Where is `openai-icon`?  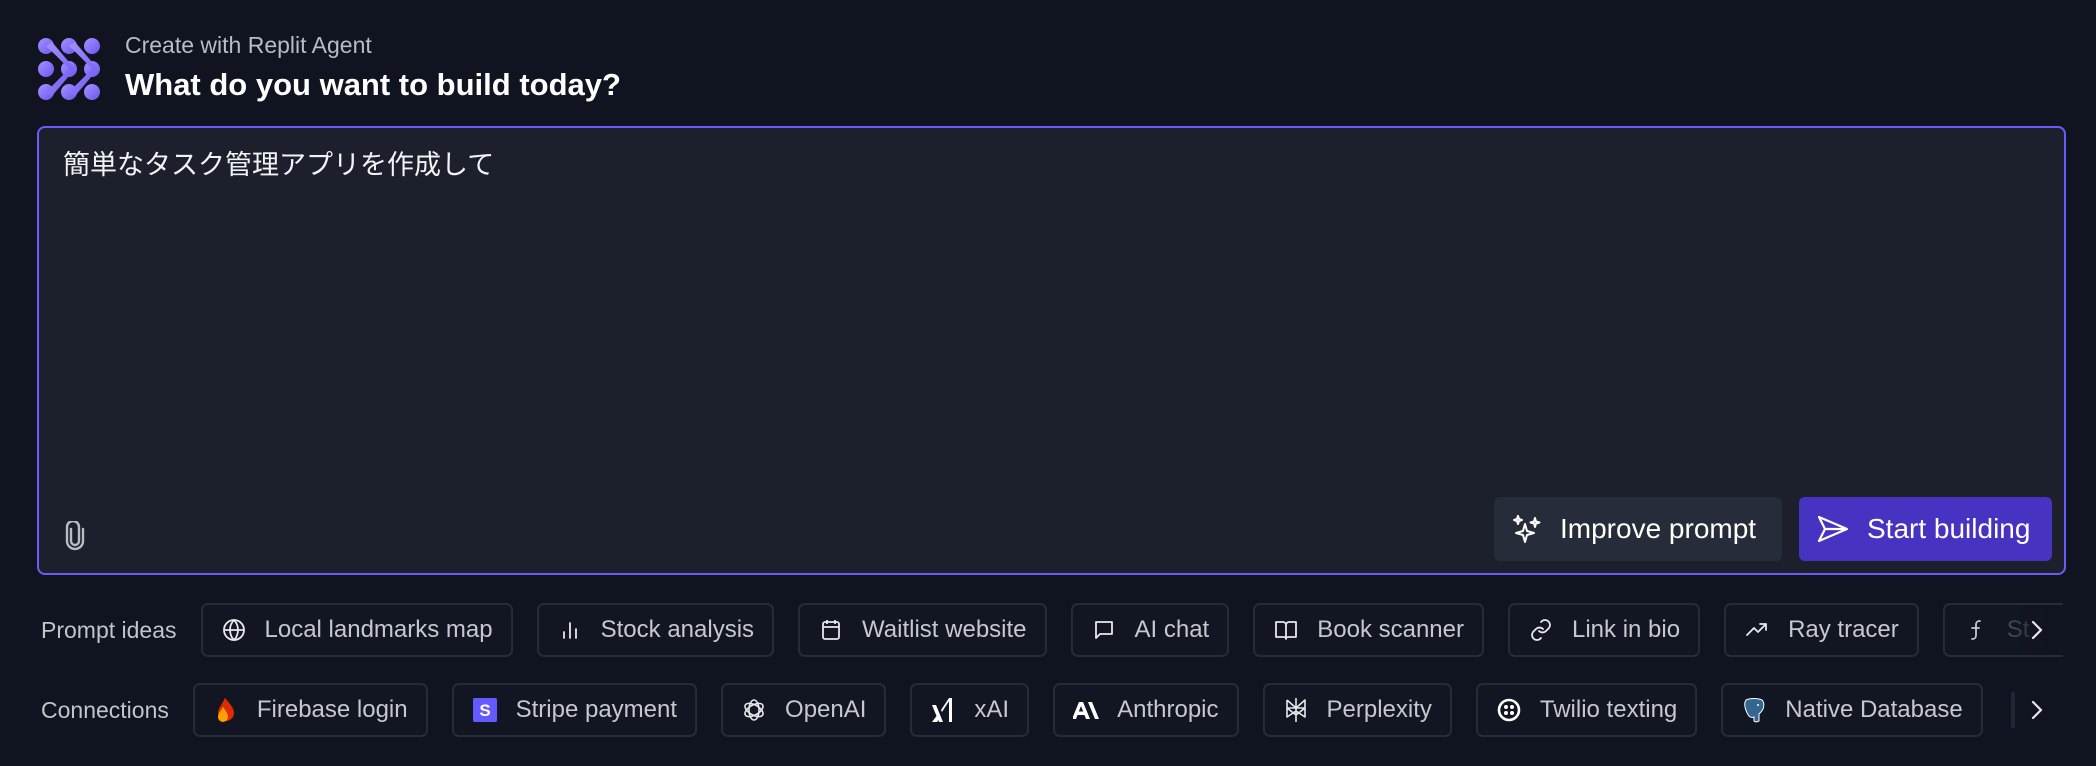 openai-icon is located at coordinates (754, 710).